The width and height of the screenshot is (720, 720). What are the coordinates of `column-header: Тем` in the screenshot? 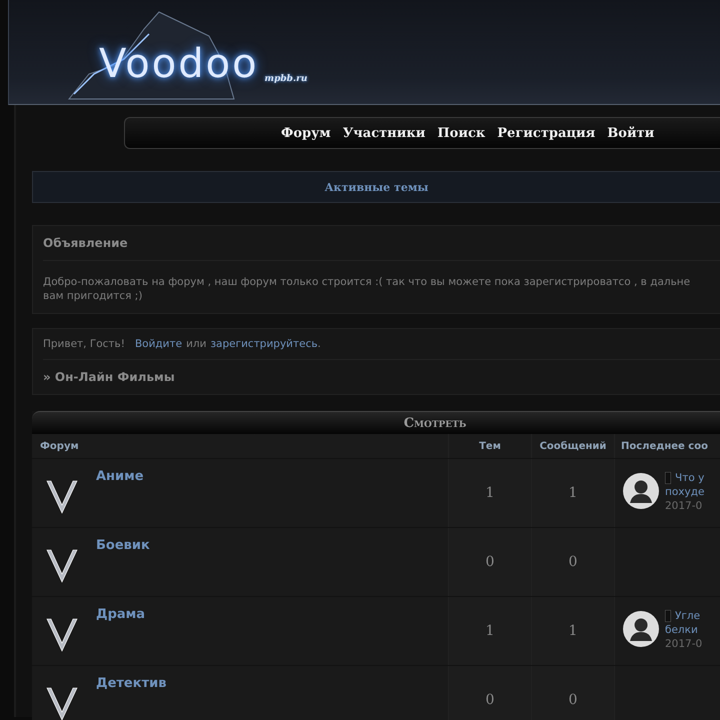 It's located at (490, 446).